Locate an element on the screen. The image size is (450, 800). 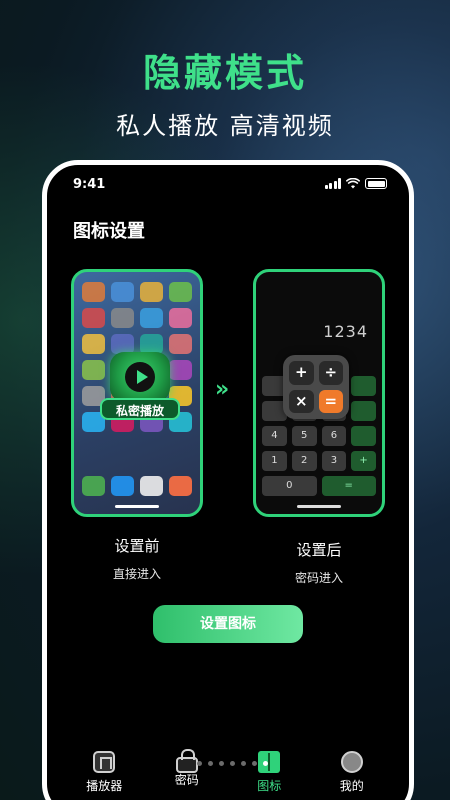
page-indicator is located at coordinates (232, 763).